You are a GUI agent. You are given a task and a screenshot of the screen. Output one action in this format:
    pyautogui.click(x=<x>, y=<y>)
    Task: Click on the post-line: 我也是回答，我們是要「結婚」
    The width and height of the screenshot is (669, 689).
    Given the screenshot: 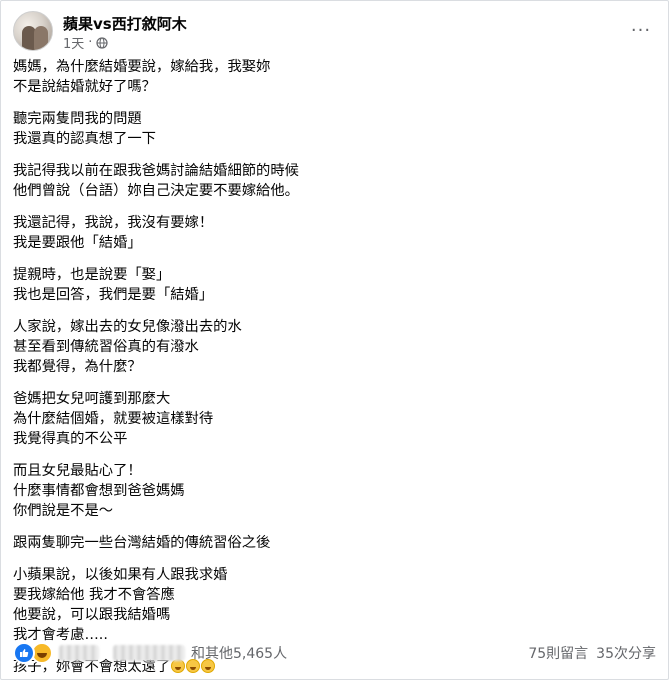 What is the action you would take?
    pyautogui.click(x=113, y=295)
    